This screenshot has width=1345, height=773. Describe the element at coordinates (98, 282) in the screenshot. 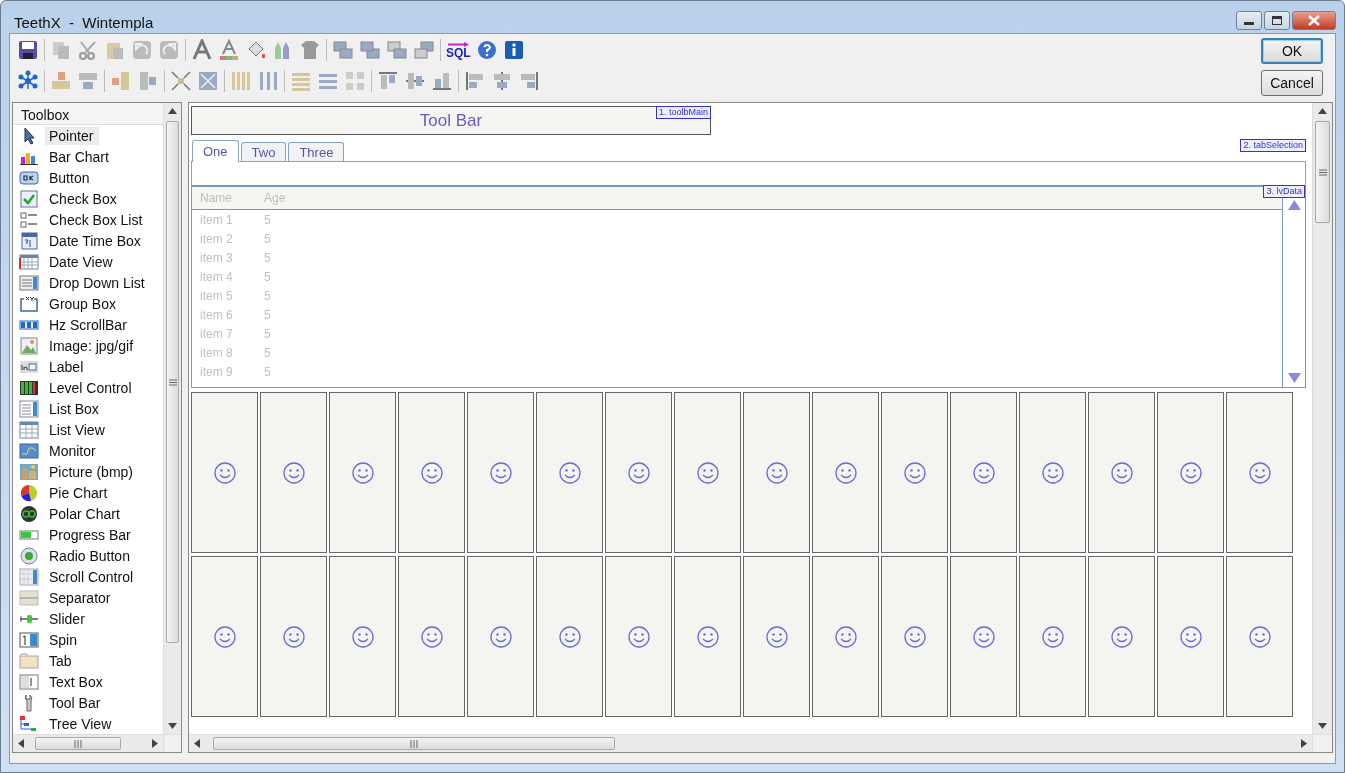

I see `toolbox-item: Drop Down List` at that location.